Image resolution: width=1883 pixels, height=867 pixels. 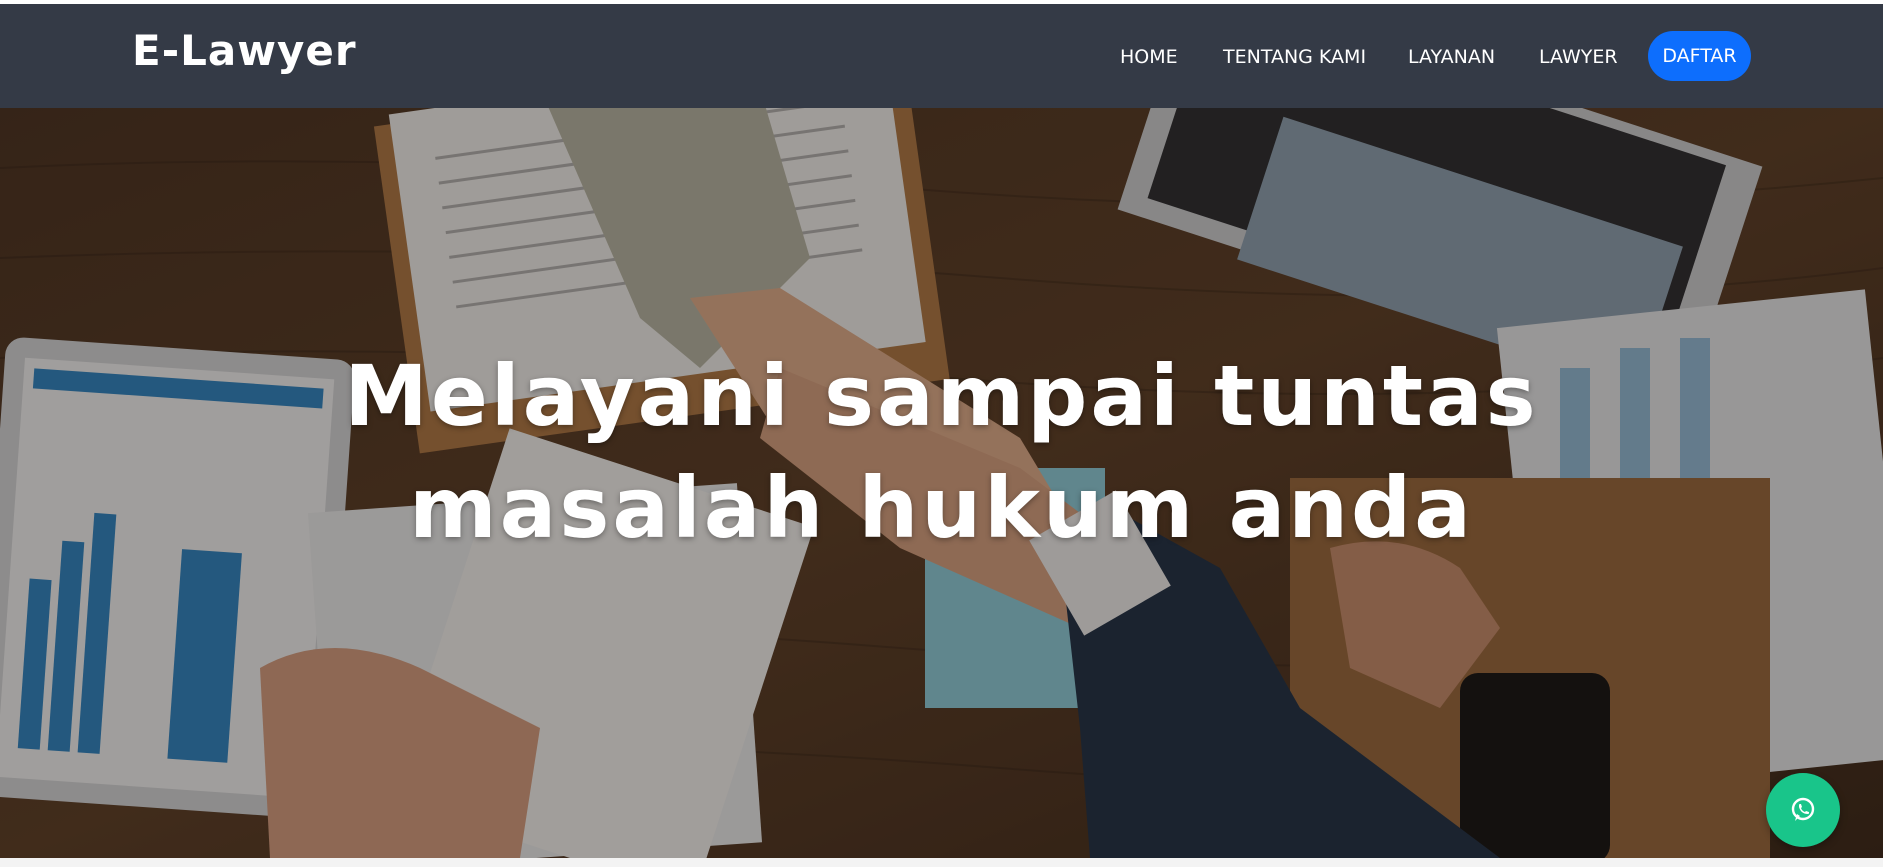 What do you see at coordinates (1149, 57) in the screenshot?
I see `nav-link-home: HOME` at bounding box center [1149, 57].